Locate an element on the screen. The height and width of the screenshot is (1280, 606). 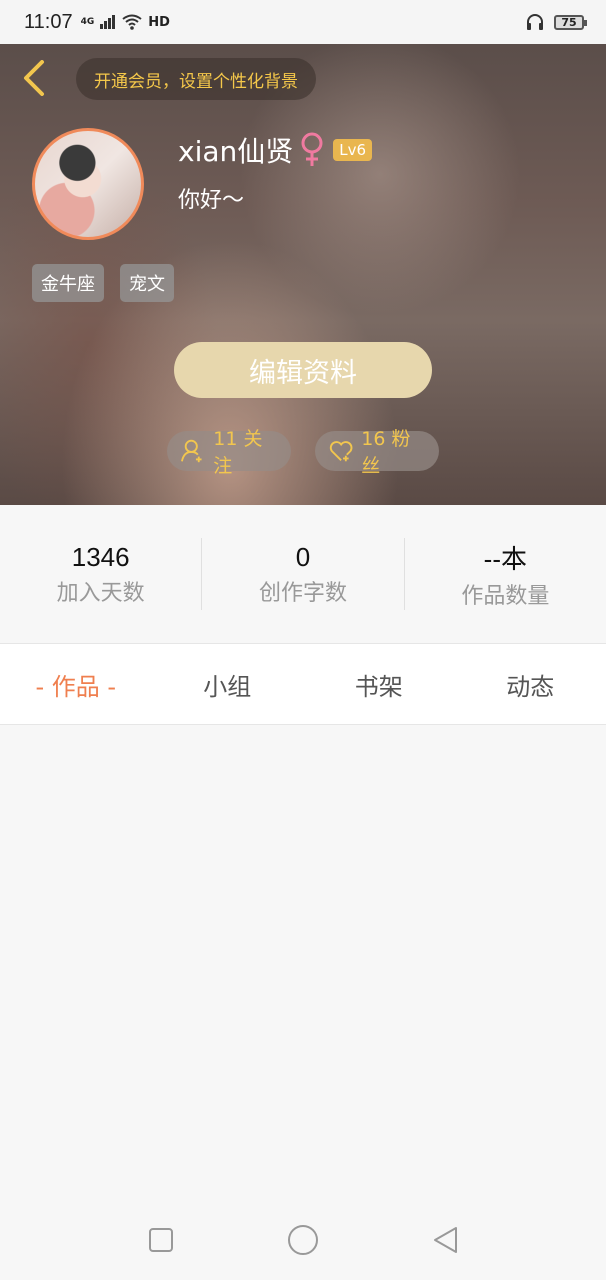
username-row: xian仙贤 Lv6 is located at coordinates (275, 150).